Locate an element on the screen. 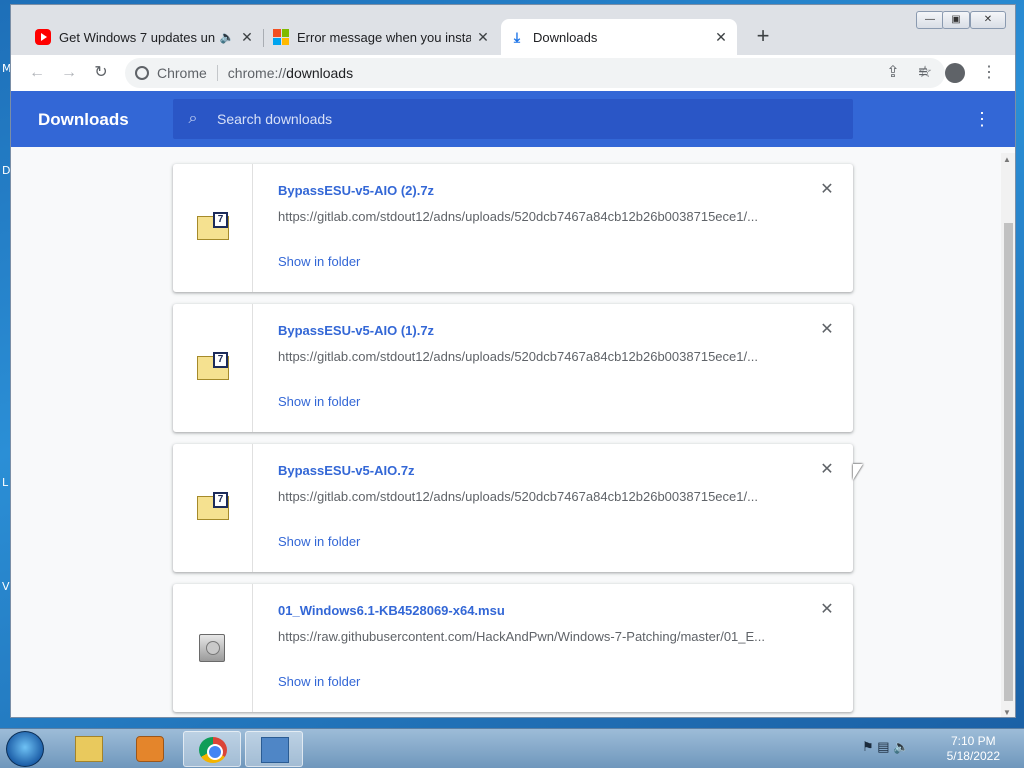 Image resolution: width=1024 pixels, height=768 pixels. media-player-icon is located at coordinates (150, 749).